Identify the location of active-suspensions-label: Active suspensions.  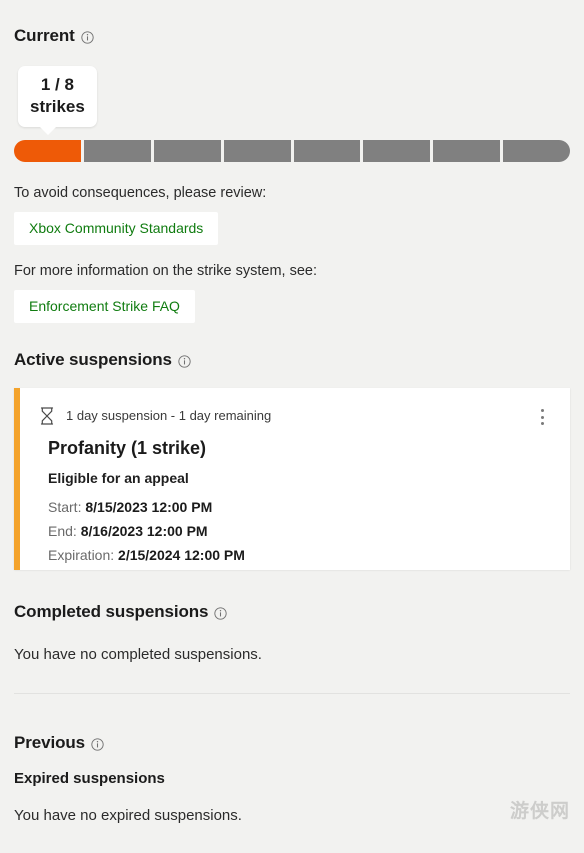
(93, 359).